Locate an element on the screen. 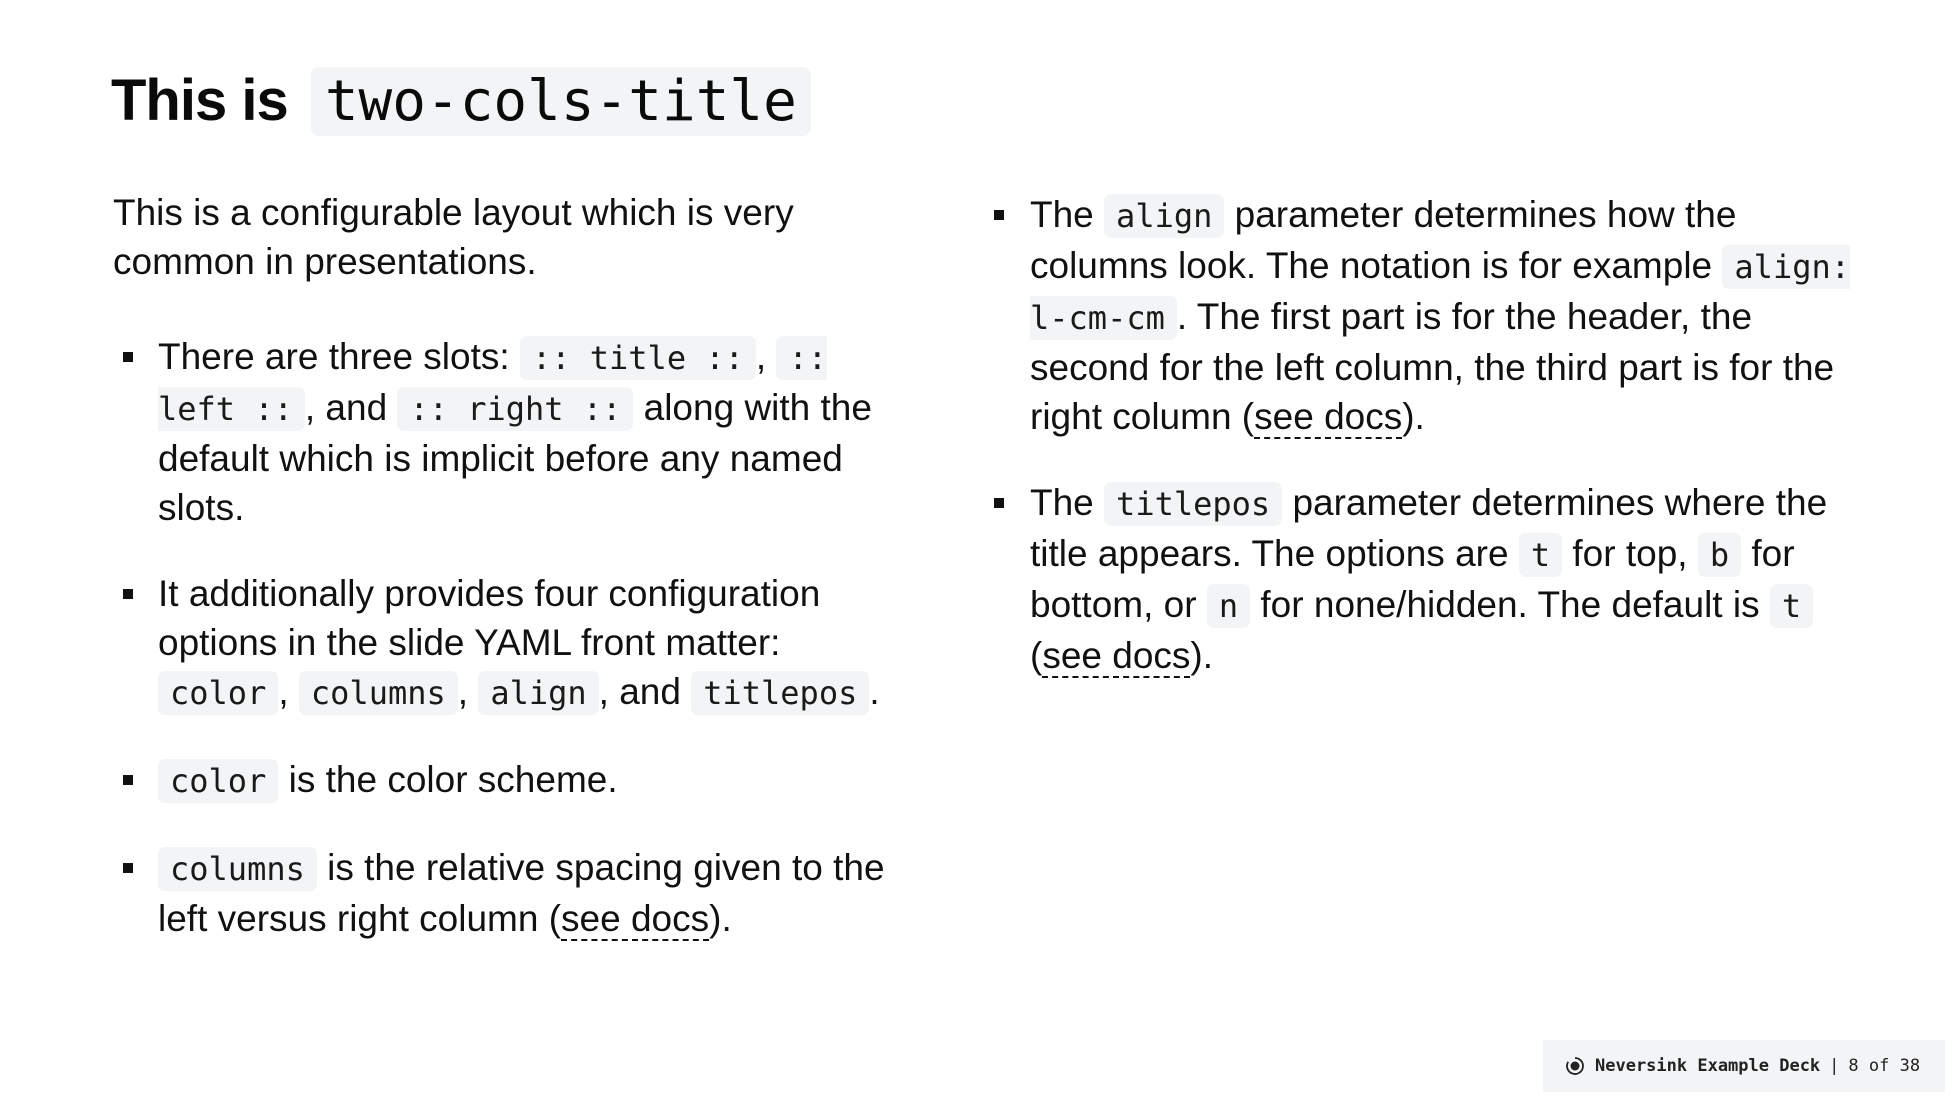 This screenshot has width=1960, height=1104. inline-code: n is located at coordinates (1228, 606).